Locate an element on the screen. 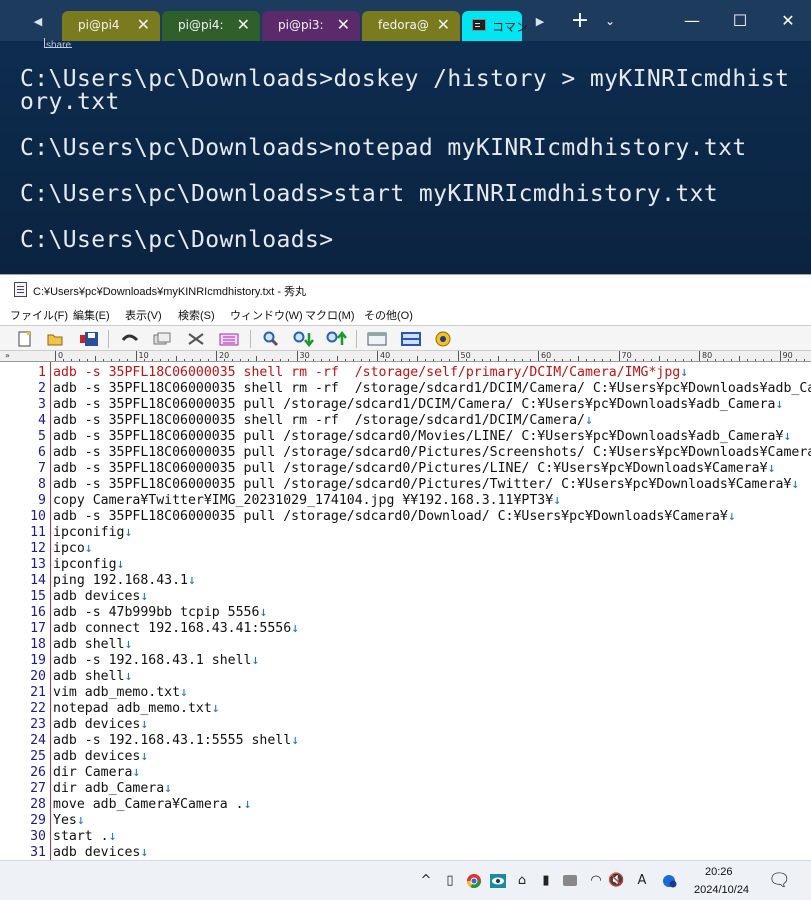 Image resolution: width=811 pixels, height=900 pixels. split-window-icon is located at coordinates (410, 339).